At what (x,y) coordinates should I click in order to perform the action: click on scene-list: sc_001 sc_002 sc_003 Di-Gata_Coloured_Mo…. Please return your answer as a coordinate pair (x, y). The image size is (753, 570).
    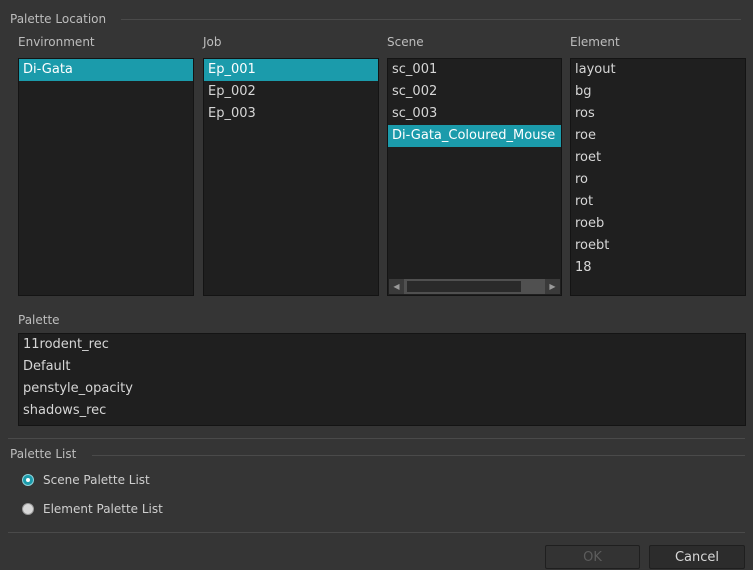
    Looking at the image, I should click on (474, 177).